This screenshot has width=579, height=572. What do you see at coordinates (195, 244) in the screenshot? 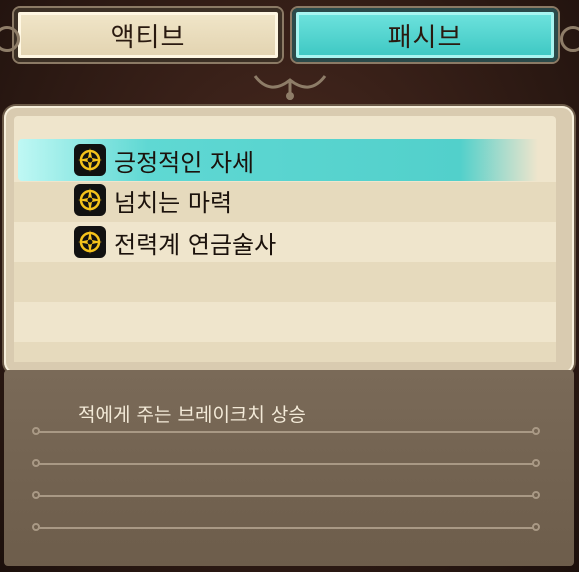
I see `skill-label: 전력계 연금술사` at bounding box center [195, 244].